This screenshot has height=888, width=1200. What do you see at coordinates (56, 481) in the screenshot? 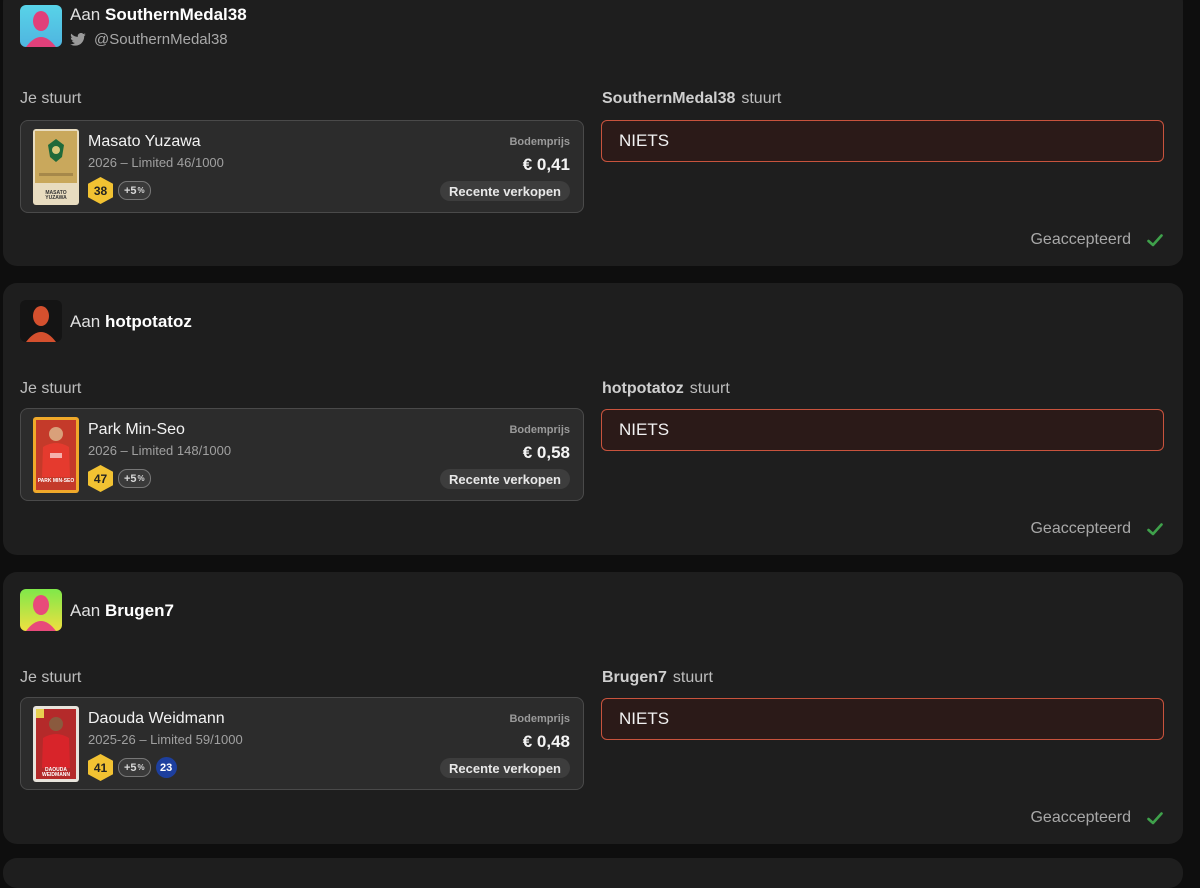
I see `card-caption: PARK MIN-SEO` at bounding box center [56, 481].